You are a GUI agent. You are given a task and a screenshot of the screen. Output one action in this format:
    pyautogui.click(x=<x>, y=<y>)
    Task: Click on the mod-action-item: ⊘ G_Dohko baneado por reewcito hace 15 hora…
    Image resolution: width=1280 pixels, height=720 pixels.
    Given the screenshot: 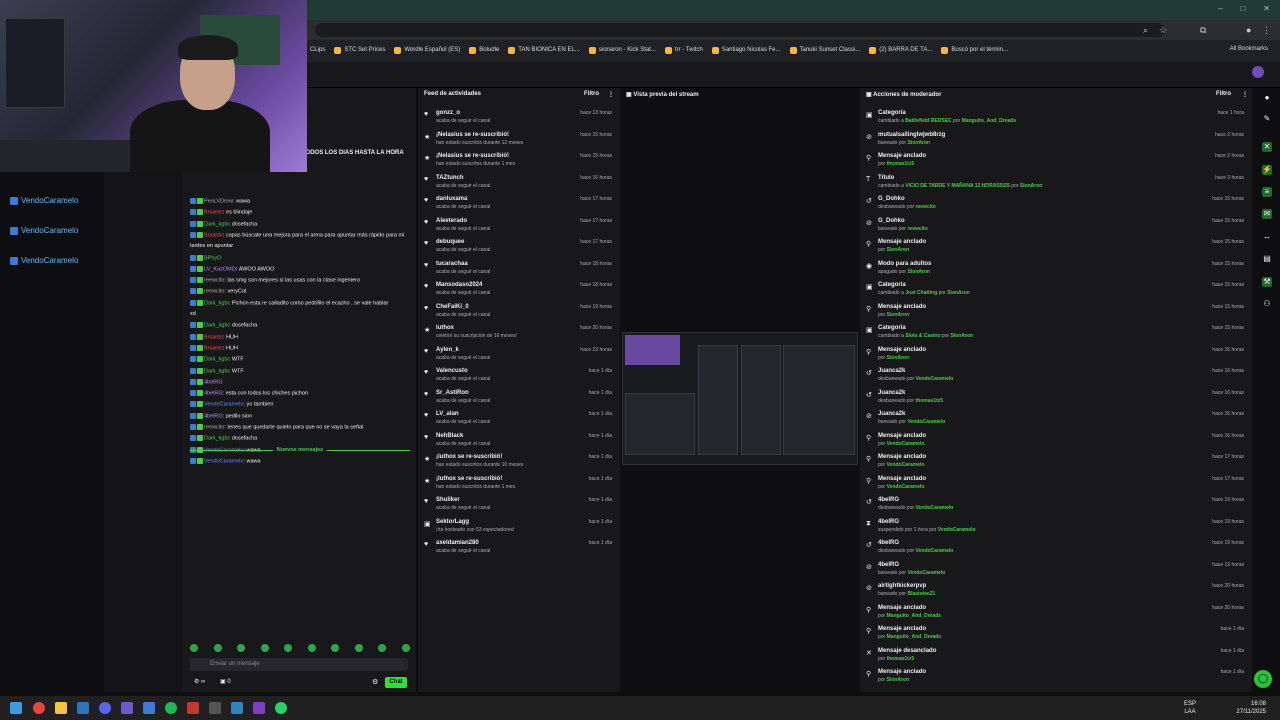 What is the action you would take?
    pyautogui.click(x=1057, y=226)
    